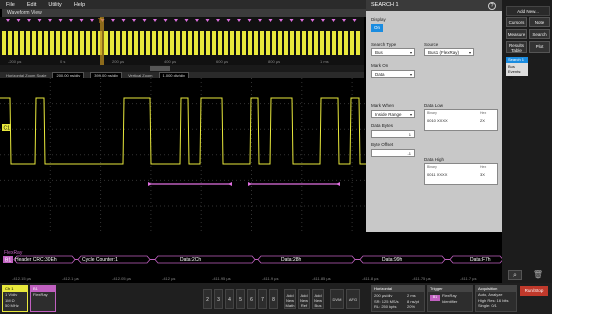 Image resolution: width=600 pixels, height=314 pixels. I want to click on channel-2-button: 2, so click(207, 299).